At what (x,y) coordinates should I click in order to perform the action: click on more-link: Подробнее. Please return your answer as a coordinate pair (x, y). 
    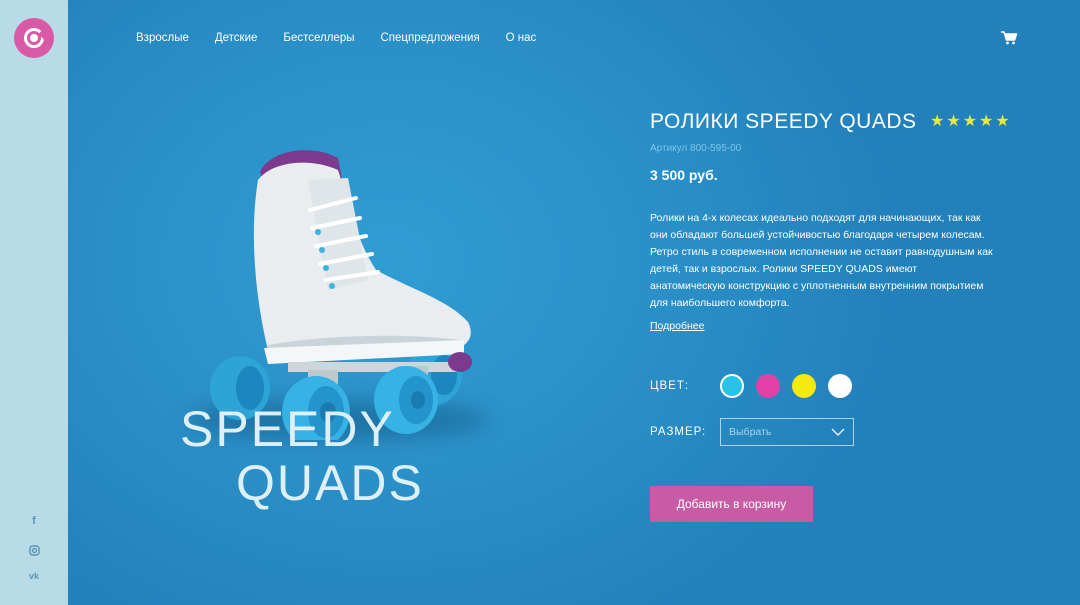
    Looking at the image, I should click on (677, 326).